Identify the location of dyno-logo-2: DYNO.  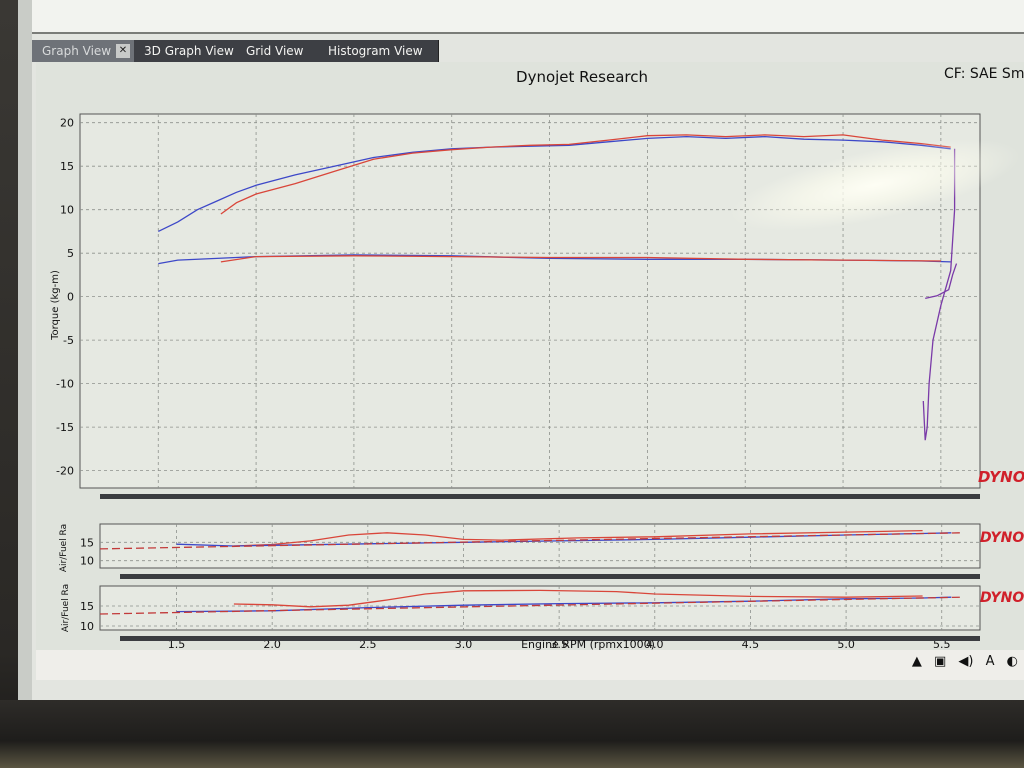
(1002, 538).